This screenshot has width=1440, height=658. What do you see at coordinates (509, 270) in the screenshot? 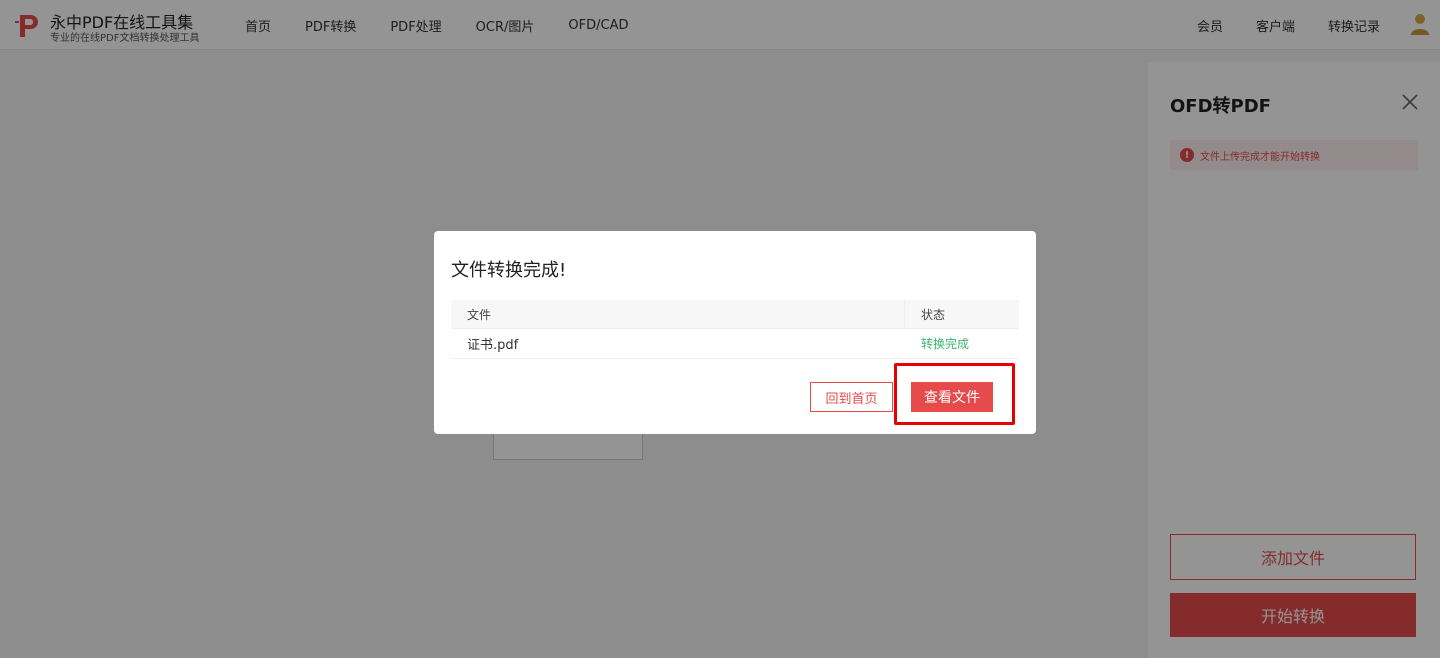
I see `dialog-title: 文件转换完成!` at bounding box center [509, 270].